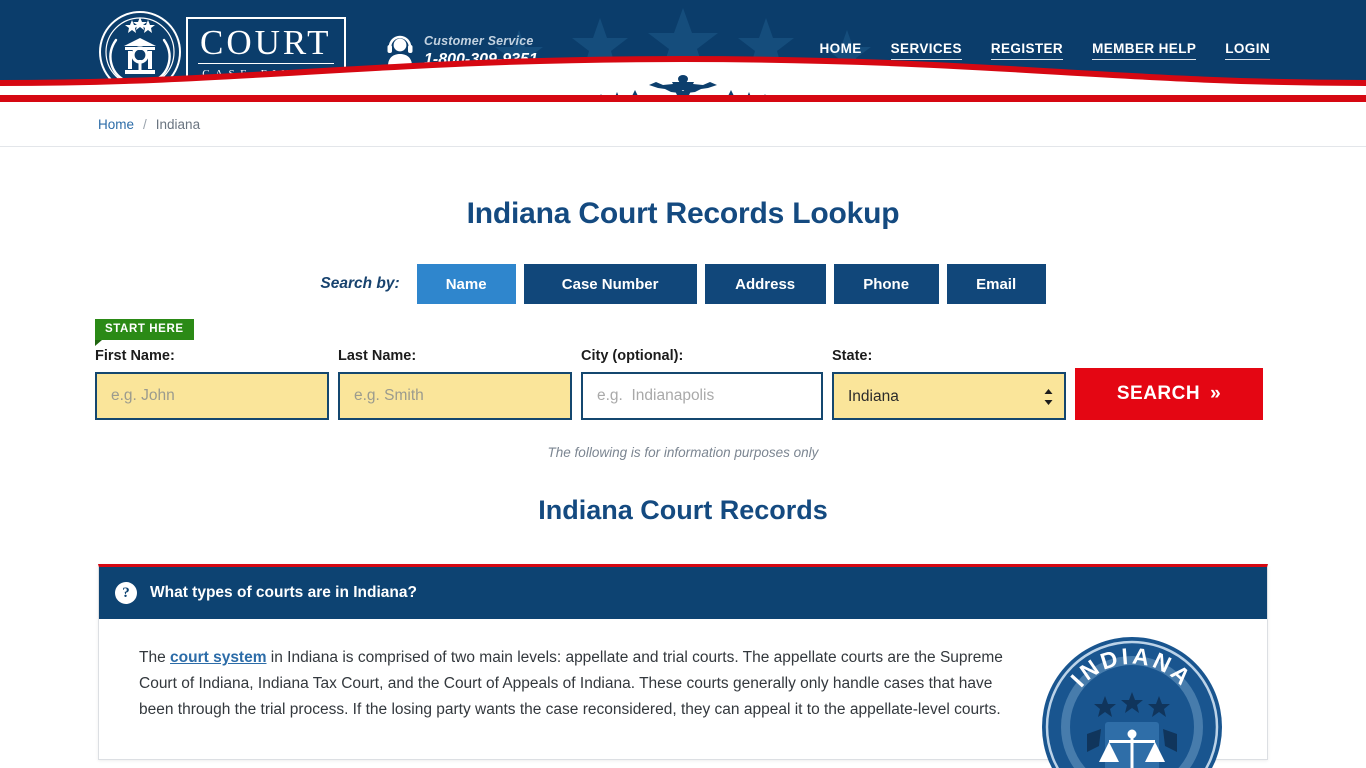 Image resolution: width=1366 pixels, height=768 pixels. Describe the element at coordinates (126, 593) in the screenshot. I see `question-mark-icon: ?` at that location.